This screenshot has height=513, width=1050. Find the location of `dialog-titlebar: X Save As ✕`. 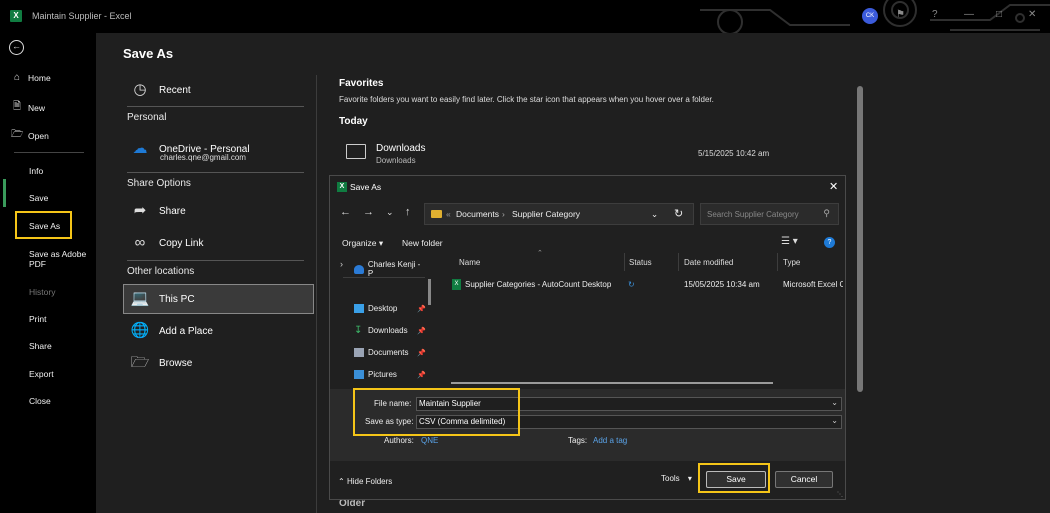

dialog-titlebar: X Save As ✕ is located at coordinates (587, 187).